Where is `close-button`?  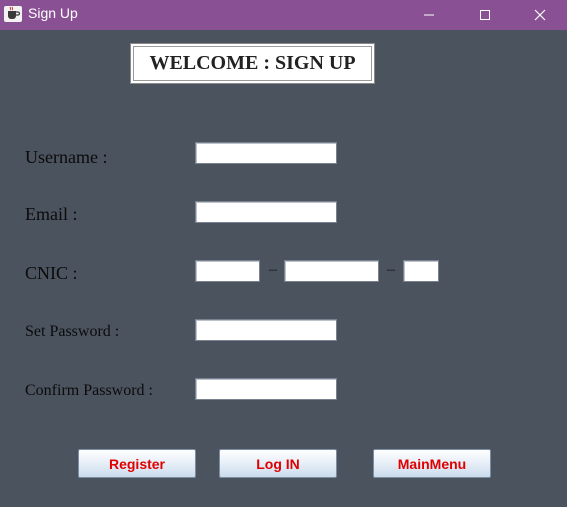 close-button is located at coordinates (539, 15).